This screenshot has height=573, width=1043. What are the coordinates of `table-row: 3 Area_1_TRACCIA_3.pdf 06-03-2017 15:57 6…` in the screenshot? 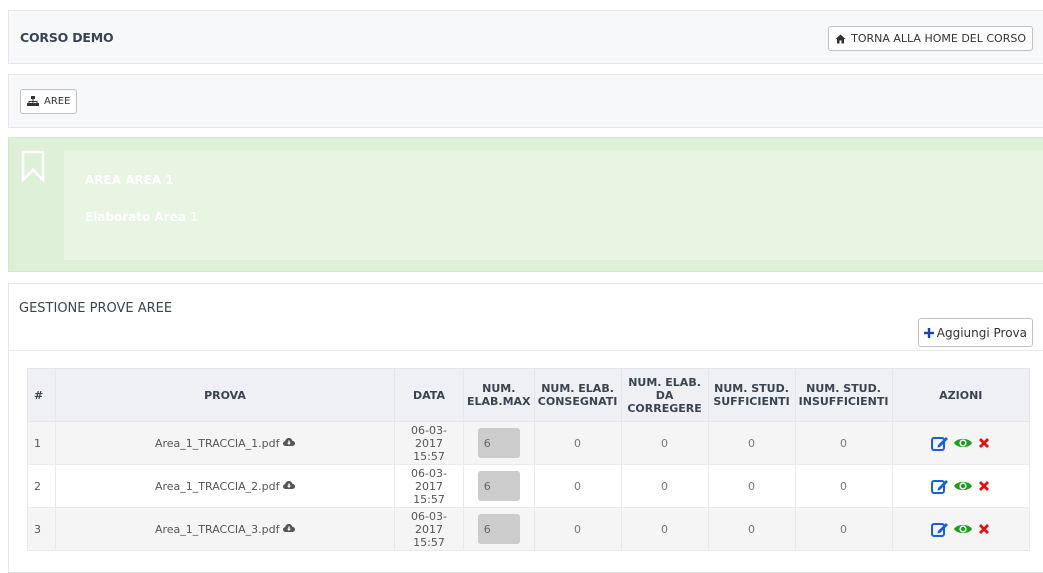 It's located at (529, 529).